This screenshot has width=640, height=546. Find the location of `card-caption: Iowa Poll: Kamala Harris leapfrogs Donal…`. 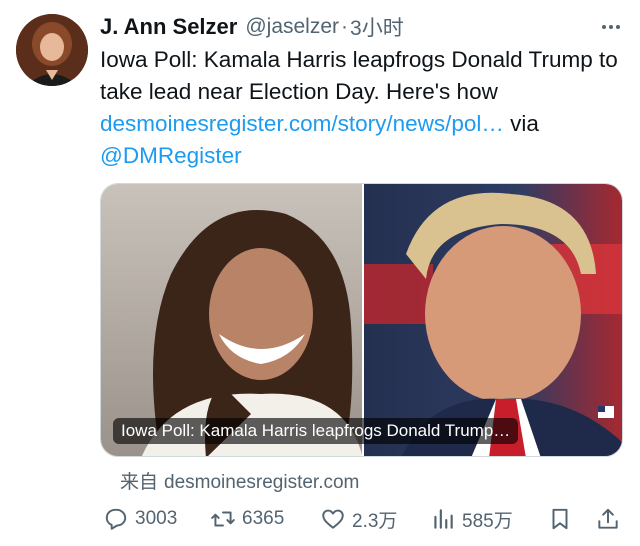

card-caption: Iowa Poll: Kamala Harris leapfrogs Donal… is located at coordinates (316, 431).